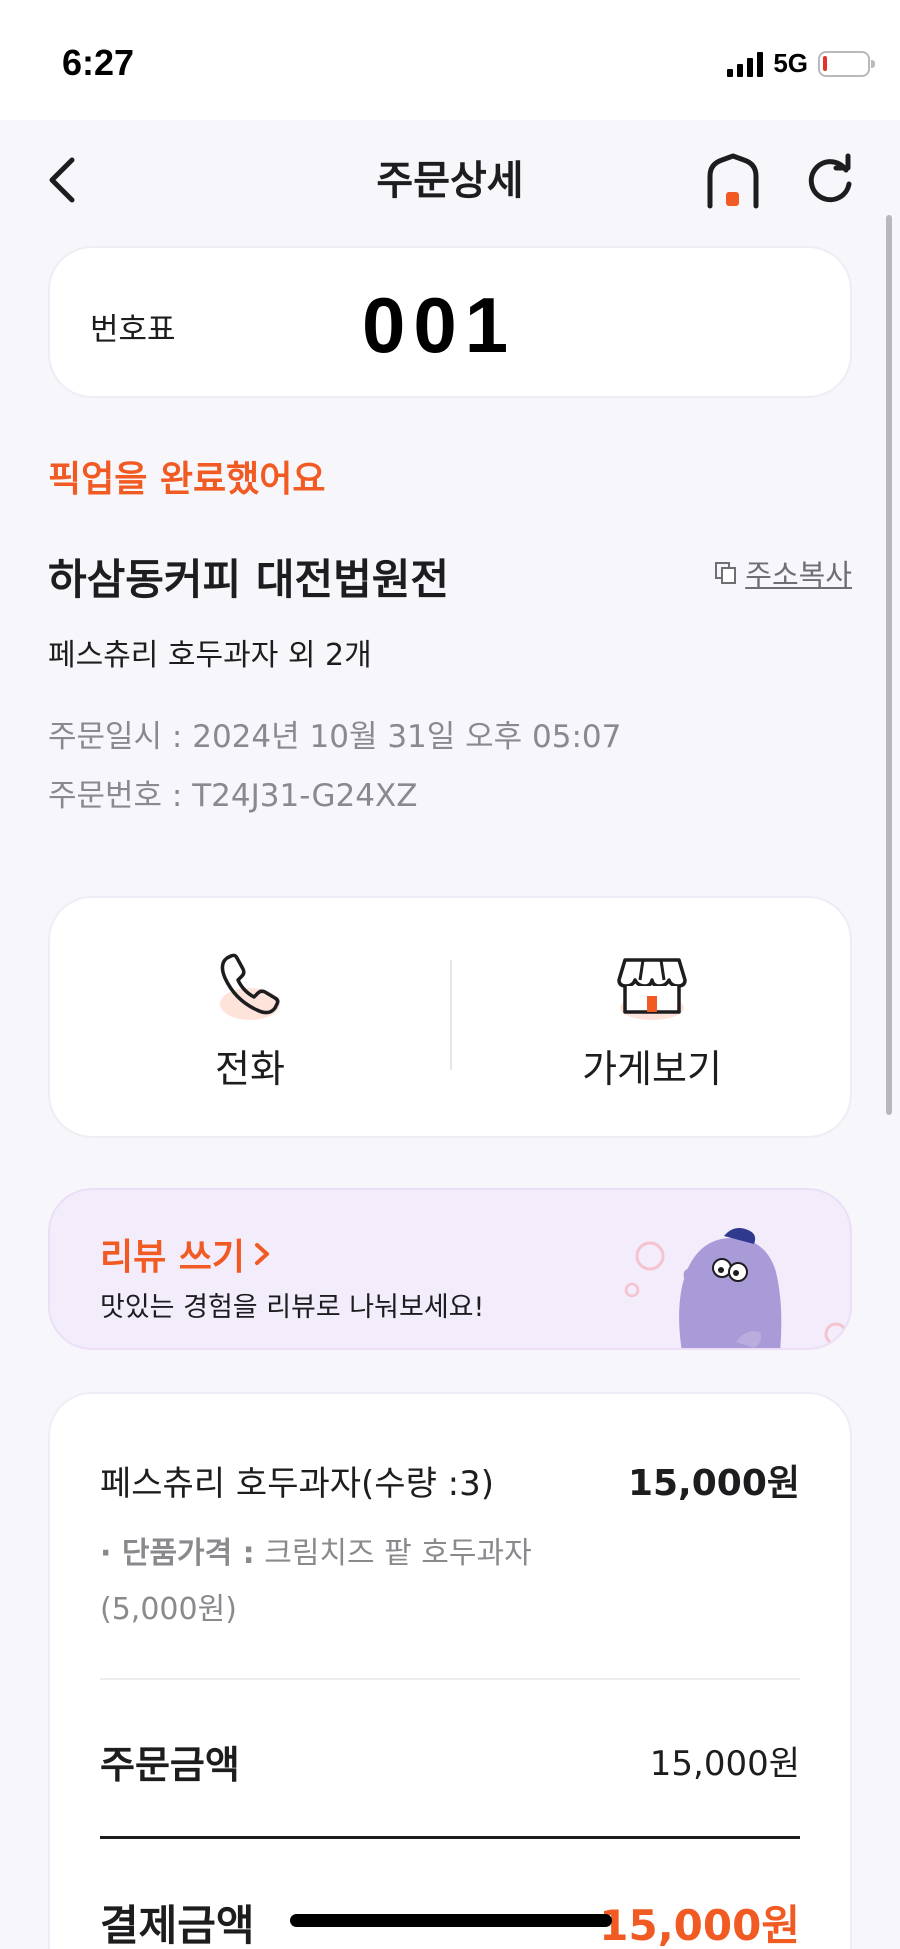 This screenshot has width=900, height=1949. I want to click on order-summary: 페스츄리 호두과자 외 2개, so click(210, 655).